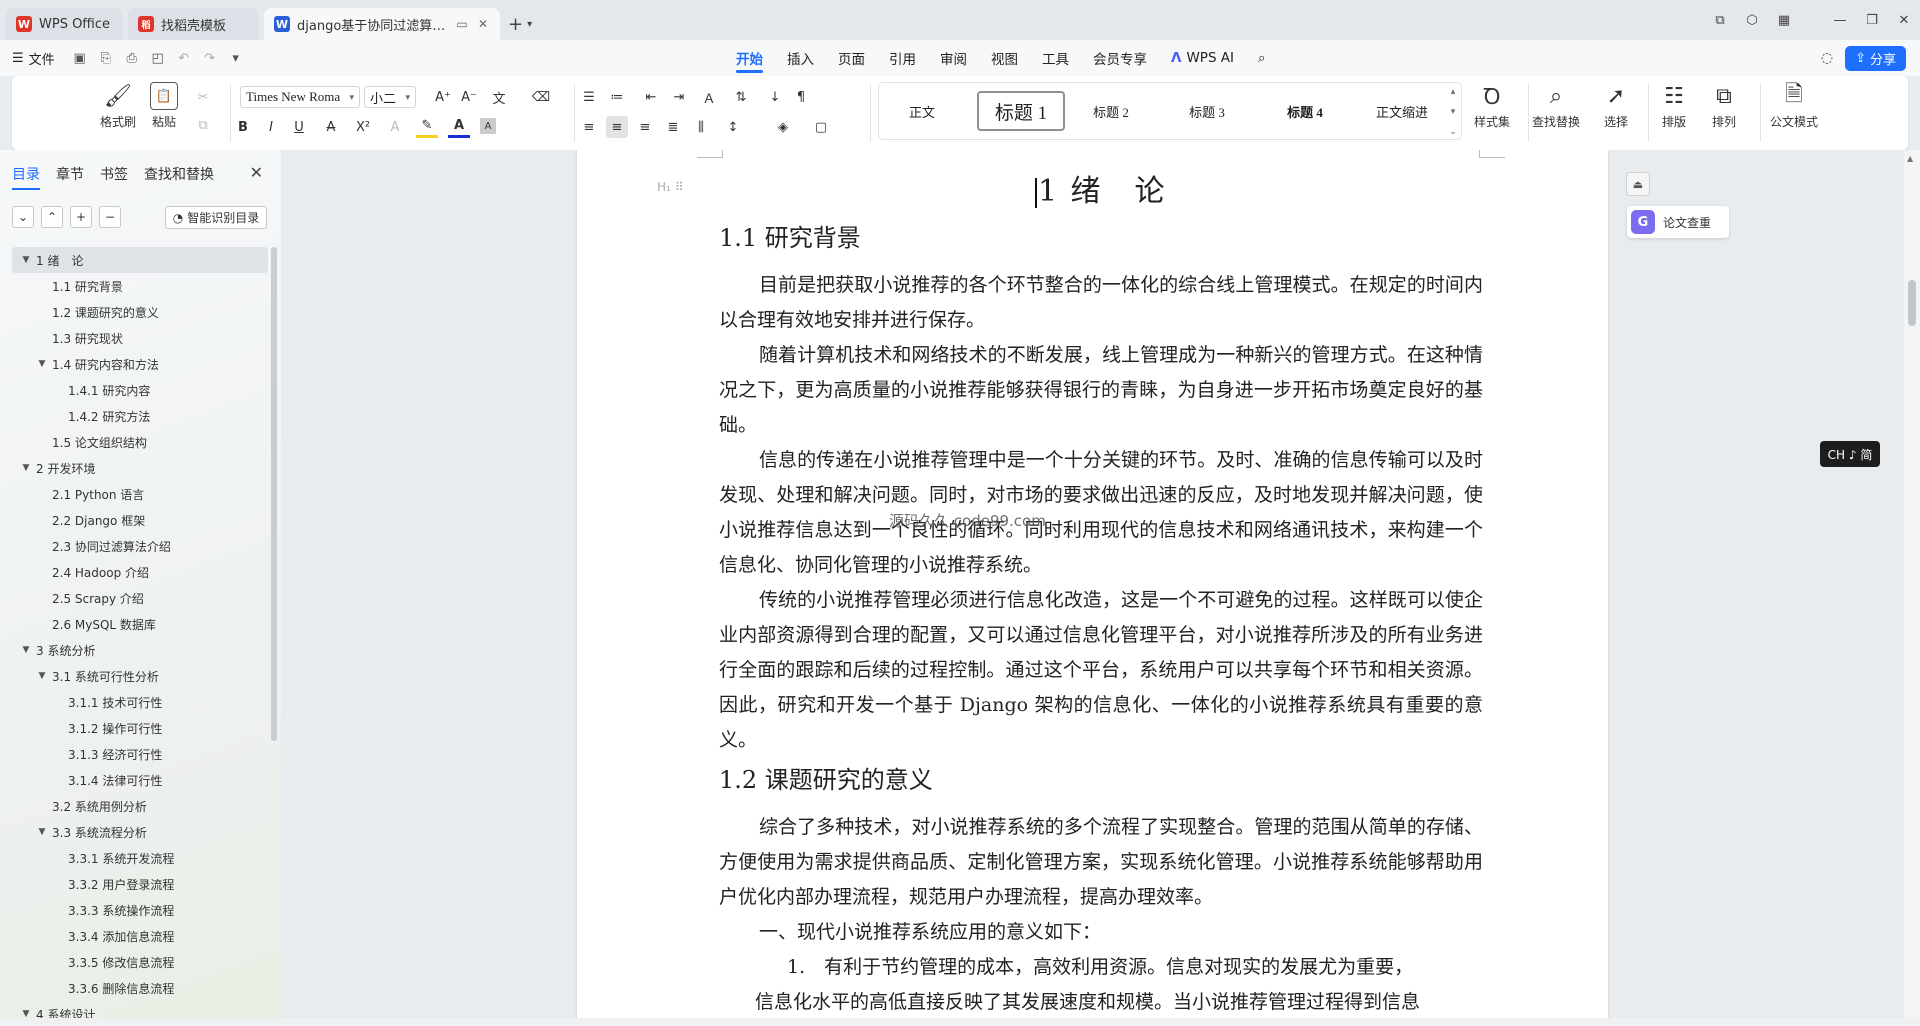  What do you see at coordinates (33, 58) in the screenshot?
I see `file-menu: ☰ 文件` at bounding box center [33, 58].